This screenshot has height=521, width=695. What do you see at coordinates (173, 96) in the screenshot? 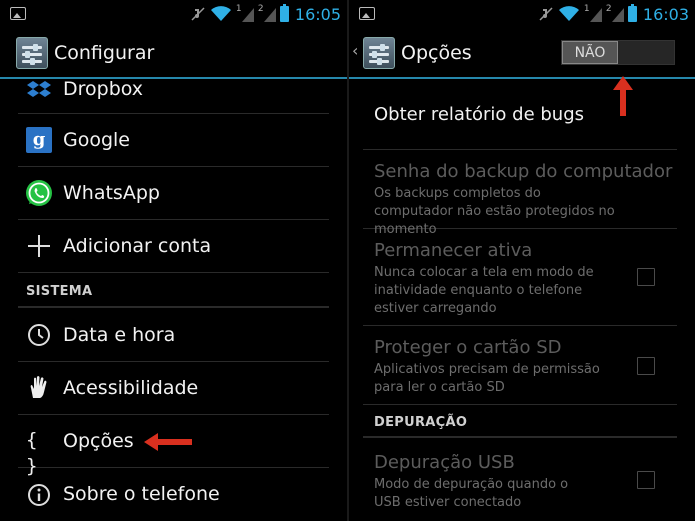
I see `list-item-dropbox: Dropbox` at bounding box center [173, 96].